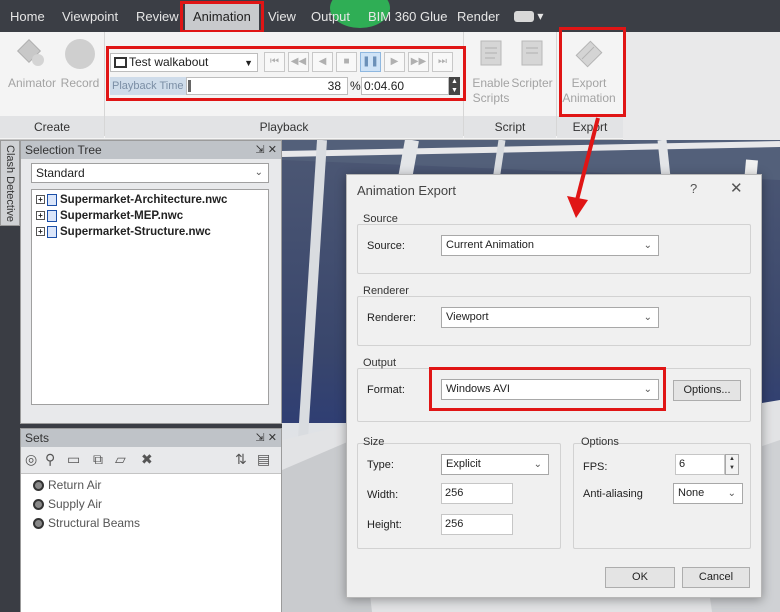 The height and width of the screenshot is (612, 780). I want to click on set-label: Structural Beams, so click(94, 523).